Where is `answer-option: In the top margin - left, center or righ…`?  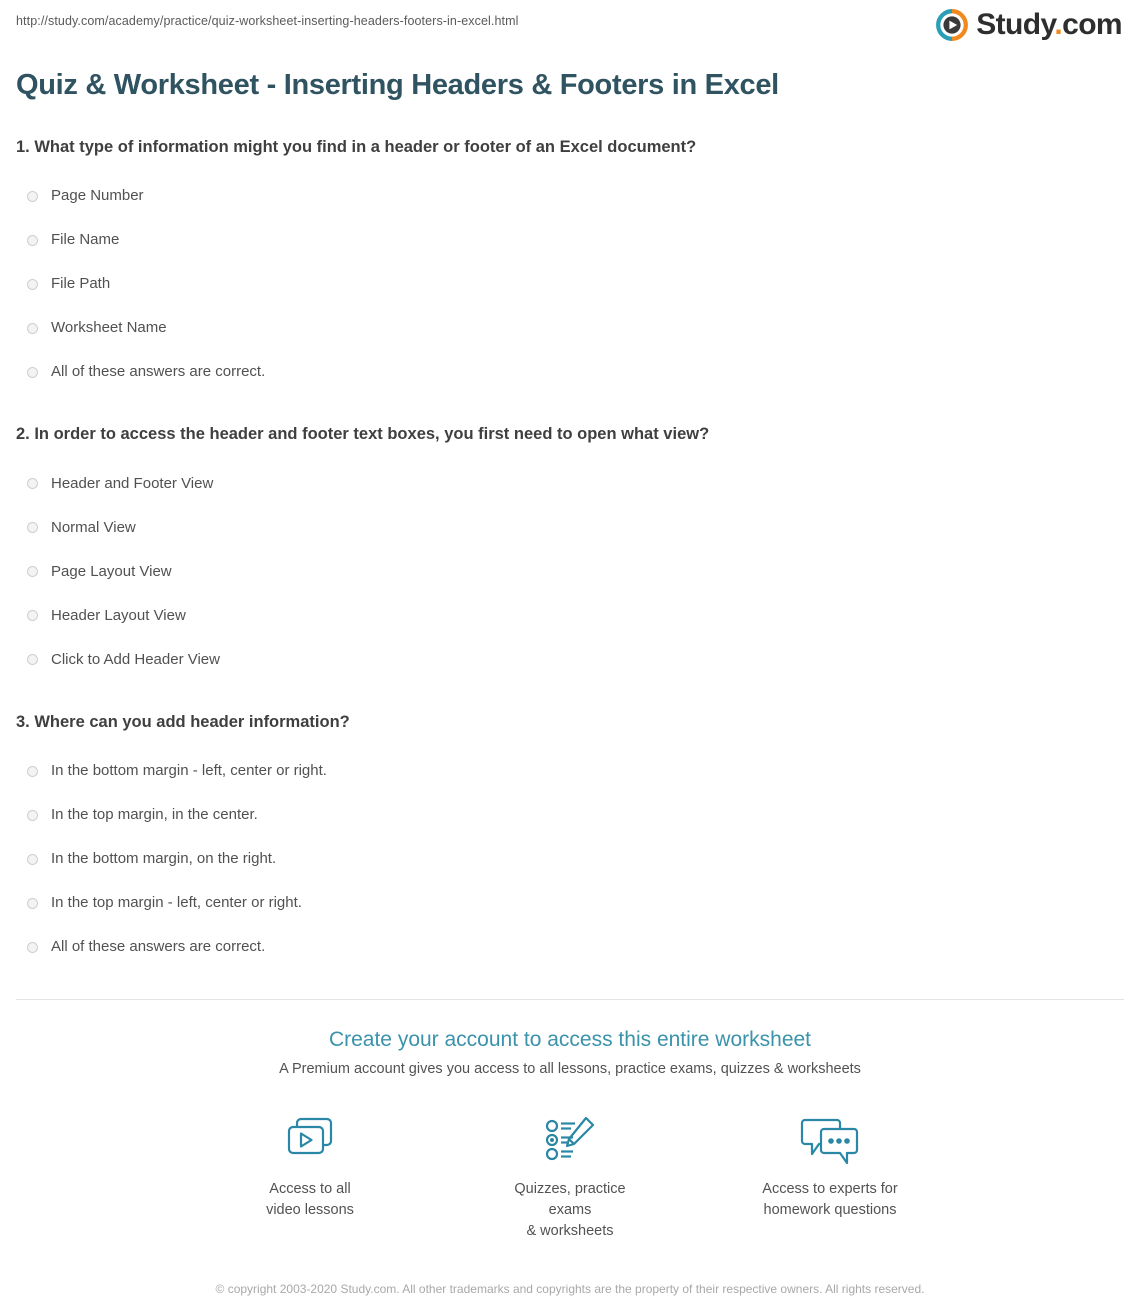 answer-option: In the top margin - left, center or righ… is located at coordinates (570, 903).